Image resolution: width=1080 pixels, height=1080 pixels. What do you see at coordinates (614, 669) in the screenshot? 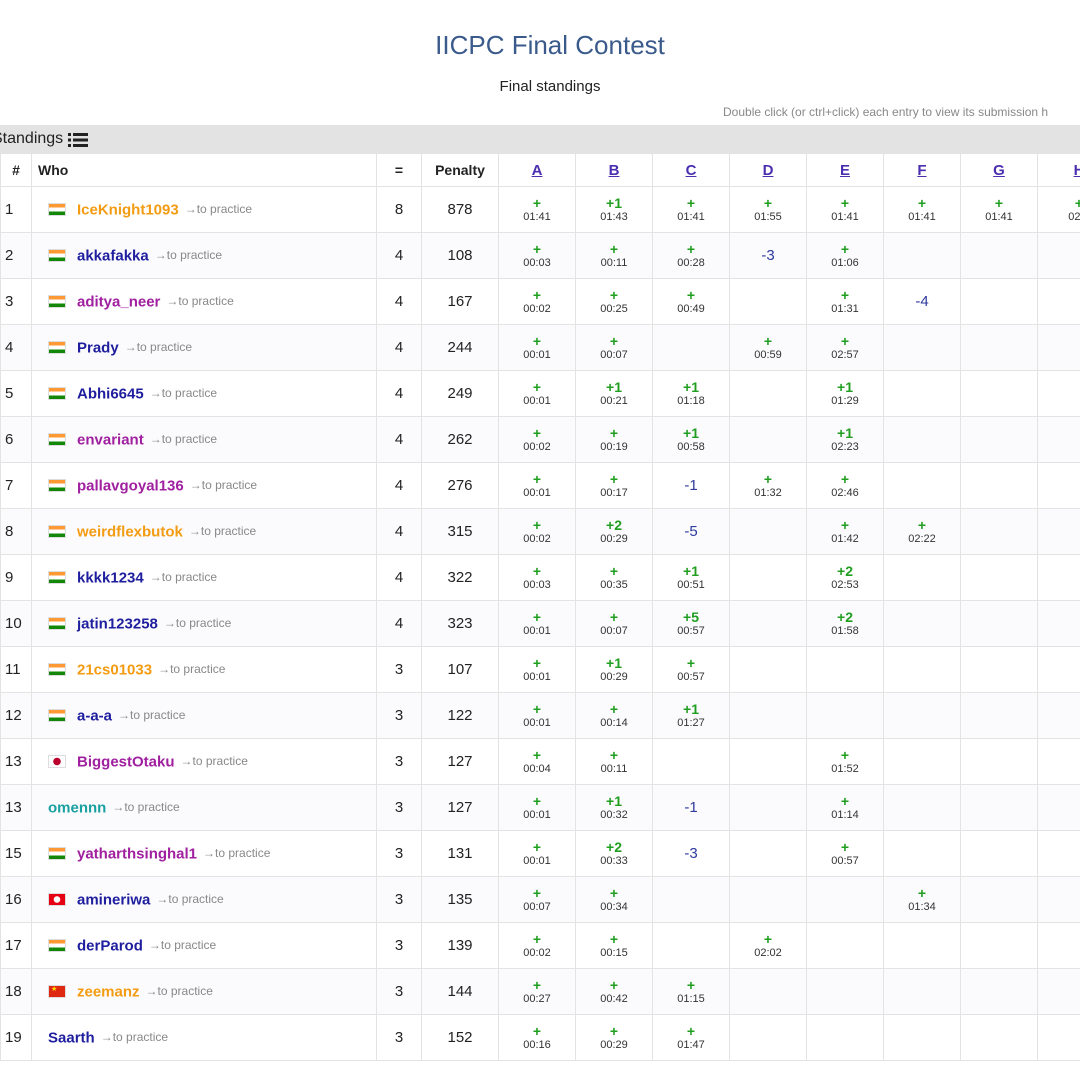
I see `problem-b-result-cell: +1 00:29` at bounding box center [614, 669].